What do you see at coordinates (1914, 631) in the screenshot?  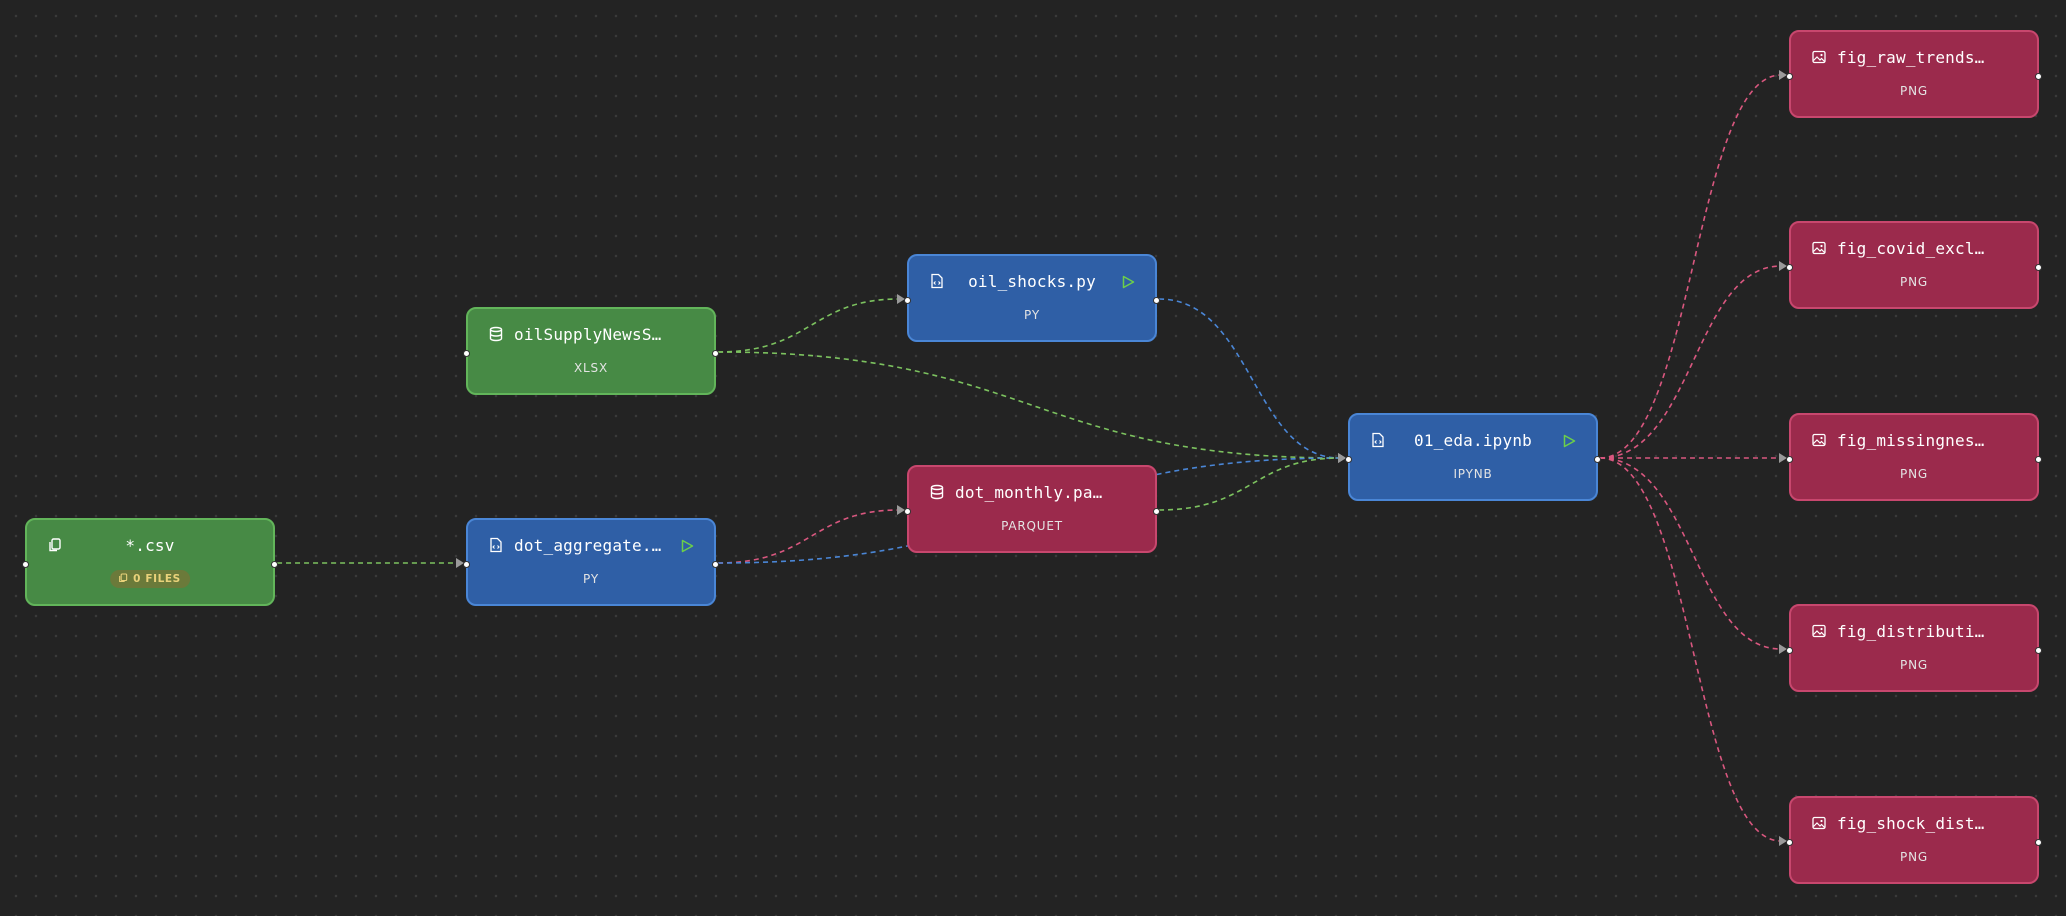 I see `node-title: fig_distributions.png` at bounding box center [1914, 631].